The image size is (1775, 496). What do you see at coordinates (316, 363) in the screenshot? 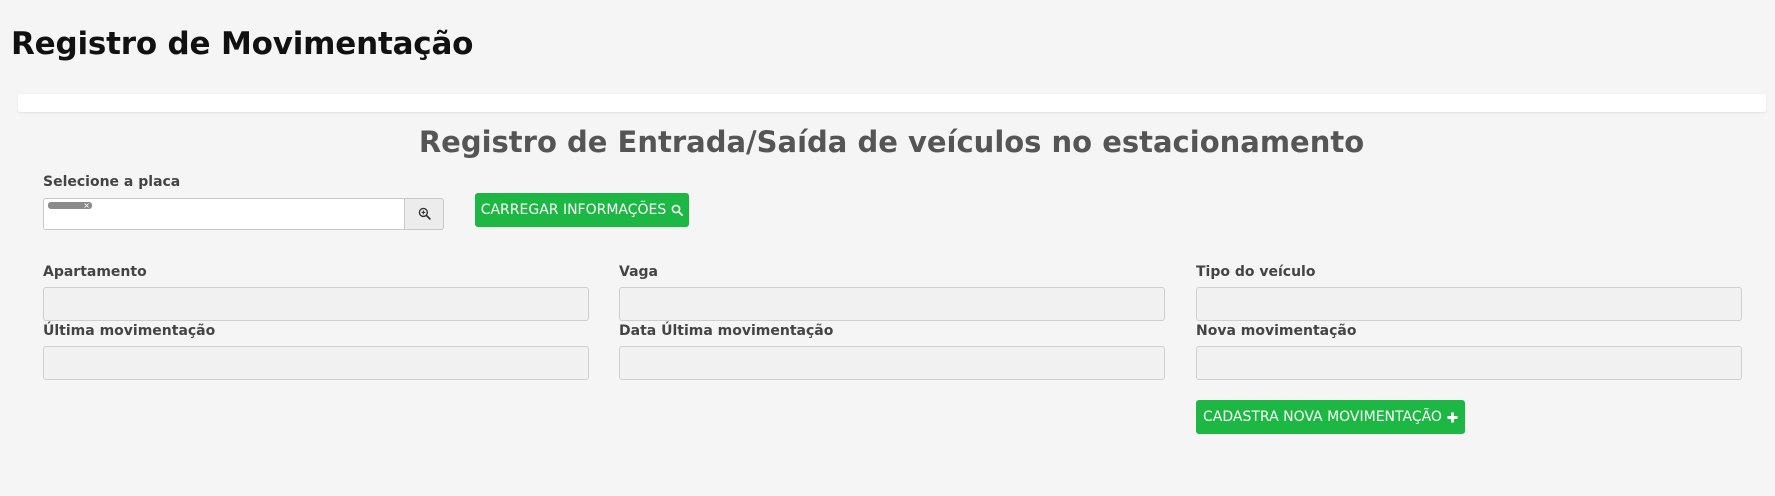
I see `ultima-movimentacao-field` at bounding box center [316, 363].